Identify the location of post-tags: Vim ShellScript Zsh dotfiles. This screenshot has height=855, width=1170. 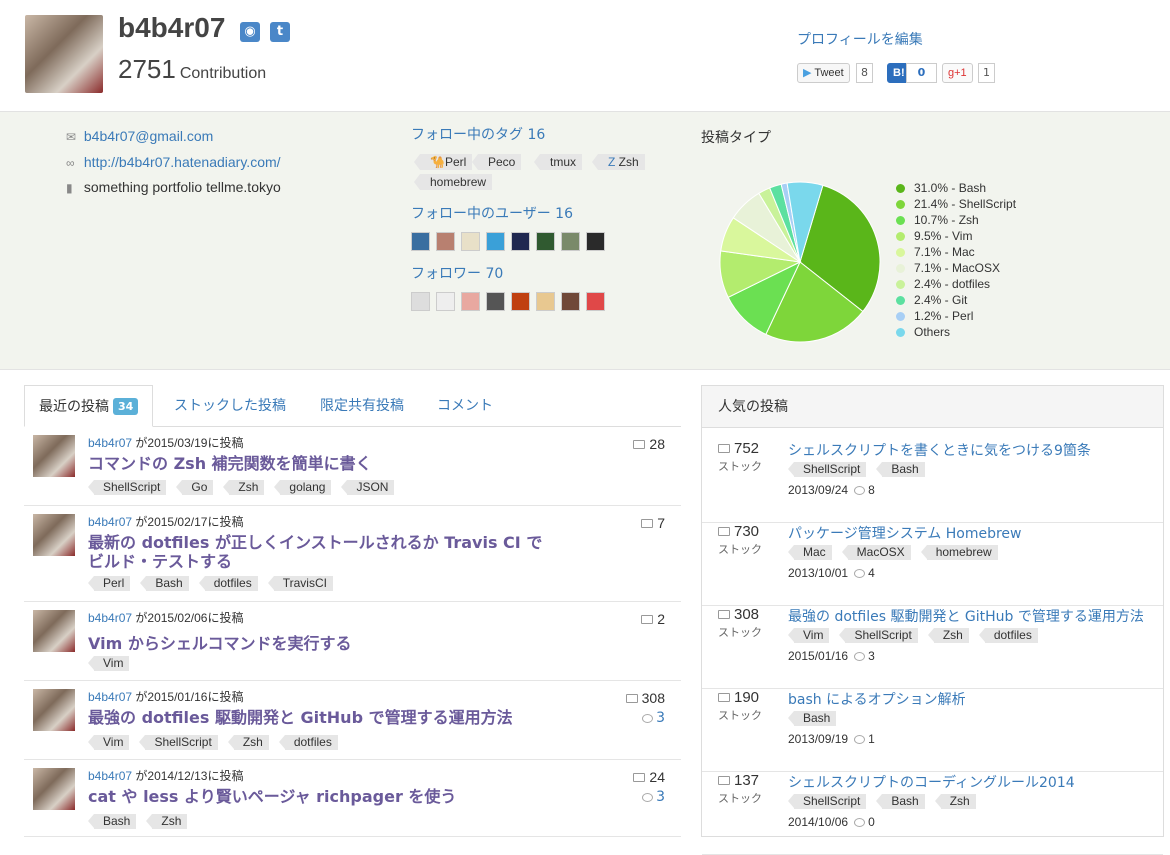
(212, 742).